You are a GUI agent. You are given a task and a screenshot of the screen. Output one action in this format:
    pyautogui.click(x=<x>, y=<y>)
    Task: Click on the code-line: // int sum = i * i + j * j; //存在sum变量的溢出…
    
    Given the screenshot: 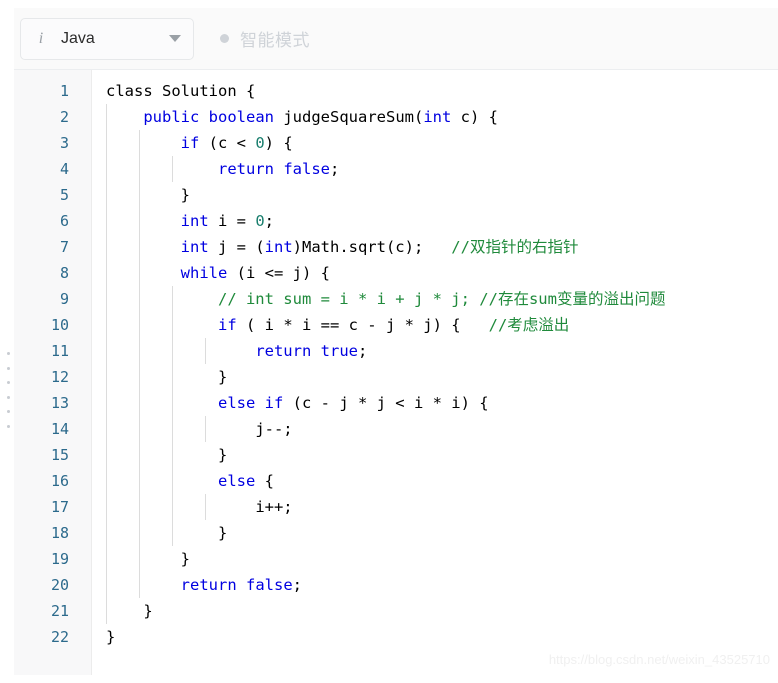 What is the action you would take?
    pyautogui.click(x=435, y=299)
    